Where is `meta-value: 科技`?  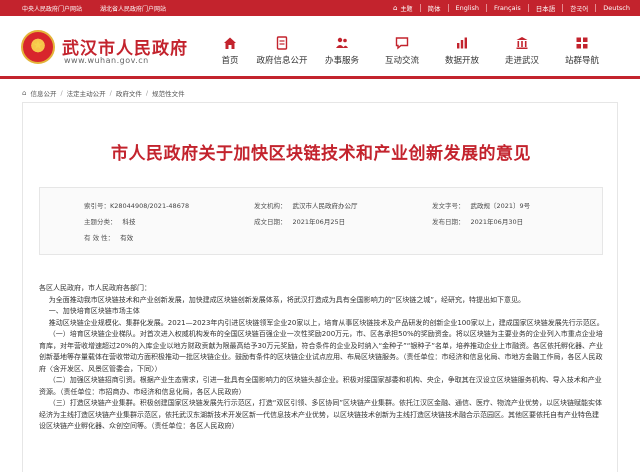 meta-value: 科技 is located at coordinates (129, 222).